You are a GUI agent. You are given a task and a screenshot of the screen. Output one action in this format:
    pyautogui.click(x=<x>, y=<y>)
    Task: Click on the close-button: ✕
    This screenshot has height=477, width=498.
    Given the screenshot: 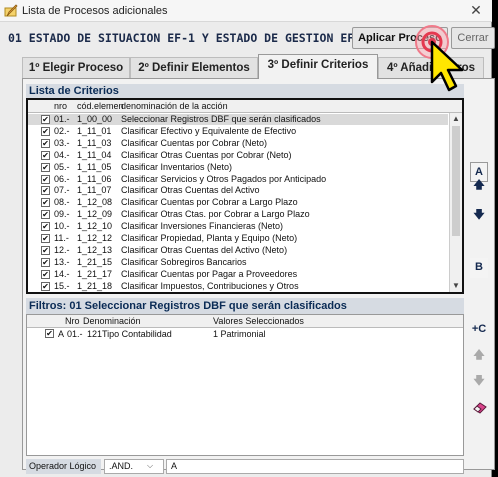 What is the action you would take?
    pyautogui.click(x=476, y=10)
    